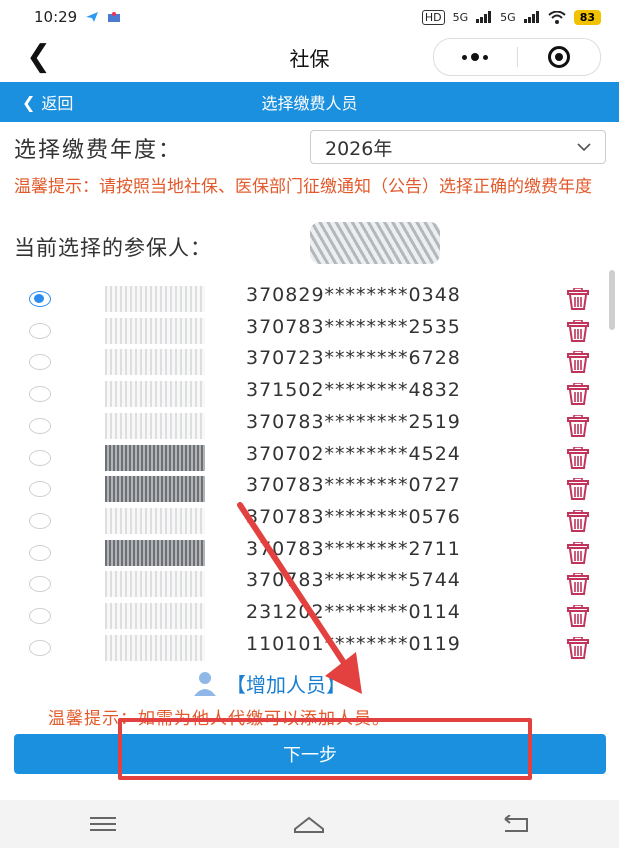  Describe the element at coordinates (38, 57) in the screenshot. I see `back-chevron-icon: ❮` at that location.